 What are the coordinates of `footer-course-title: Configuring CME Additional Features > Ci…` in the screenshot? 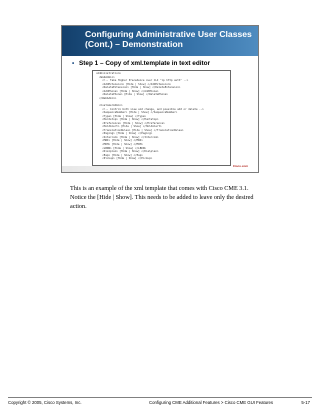 It's located at (211, 402).